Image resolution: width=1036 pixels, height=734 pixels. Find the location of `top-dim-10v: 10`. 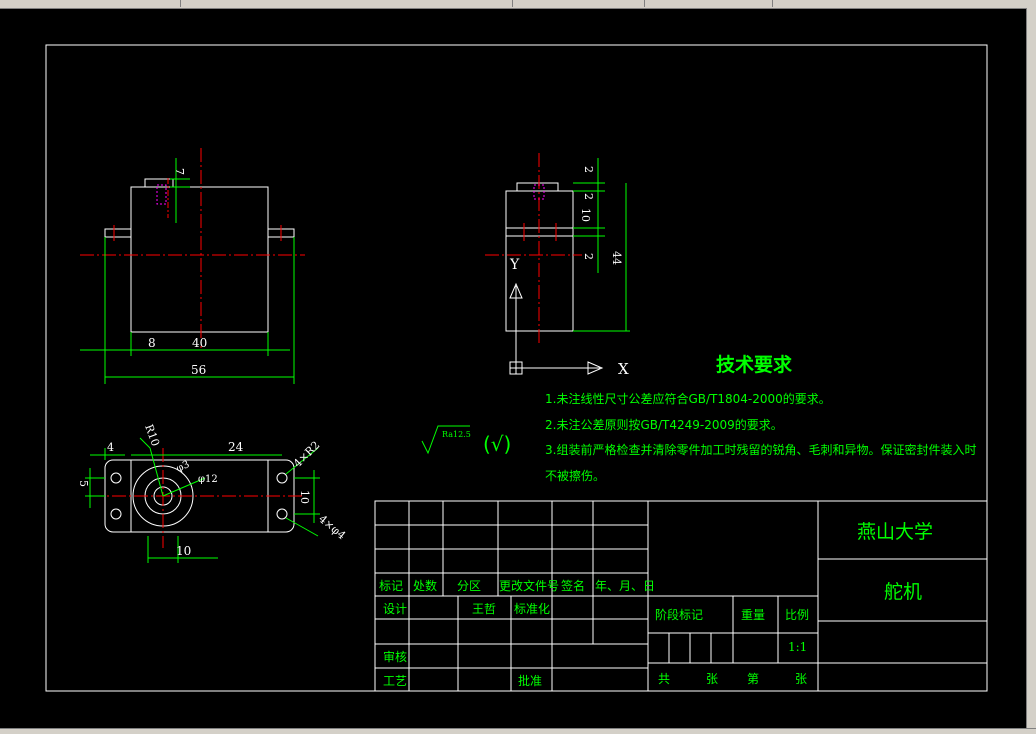

top-dim-10v: 10 is located at coordinates (304, 497).